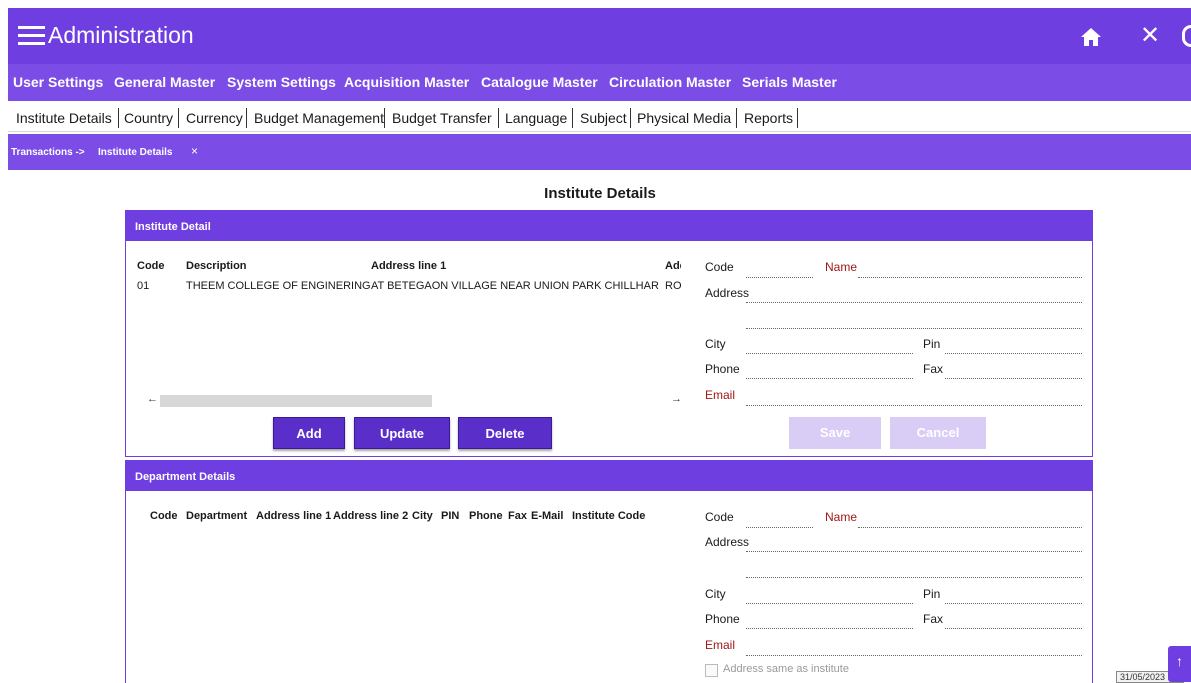  I want to click on close-tab-icon: ×, so click(194, 151).